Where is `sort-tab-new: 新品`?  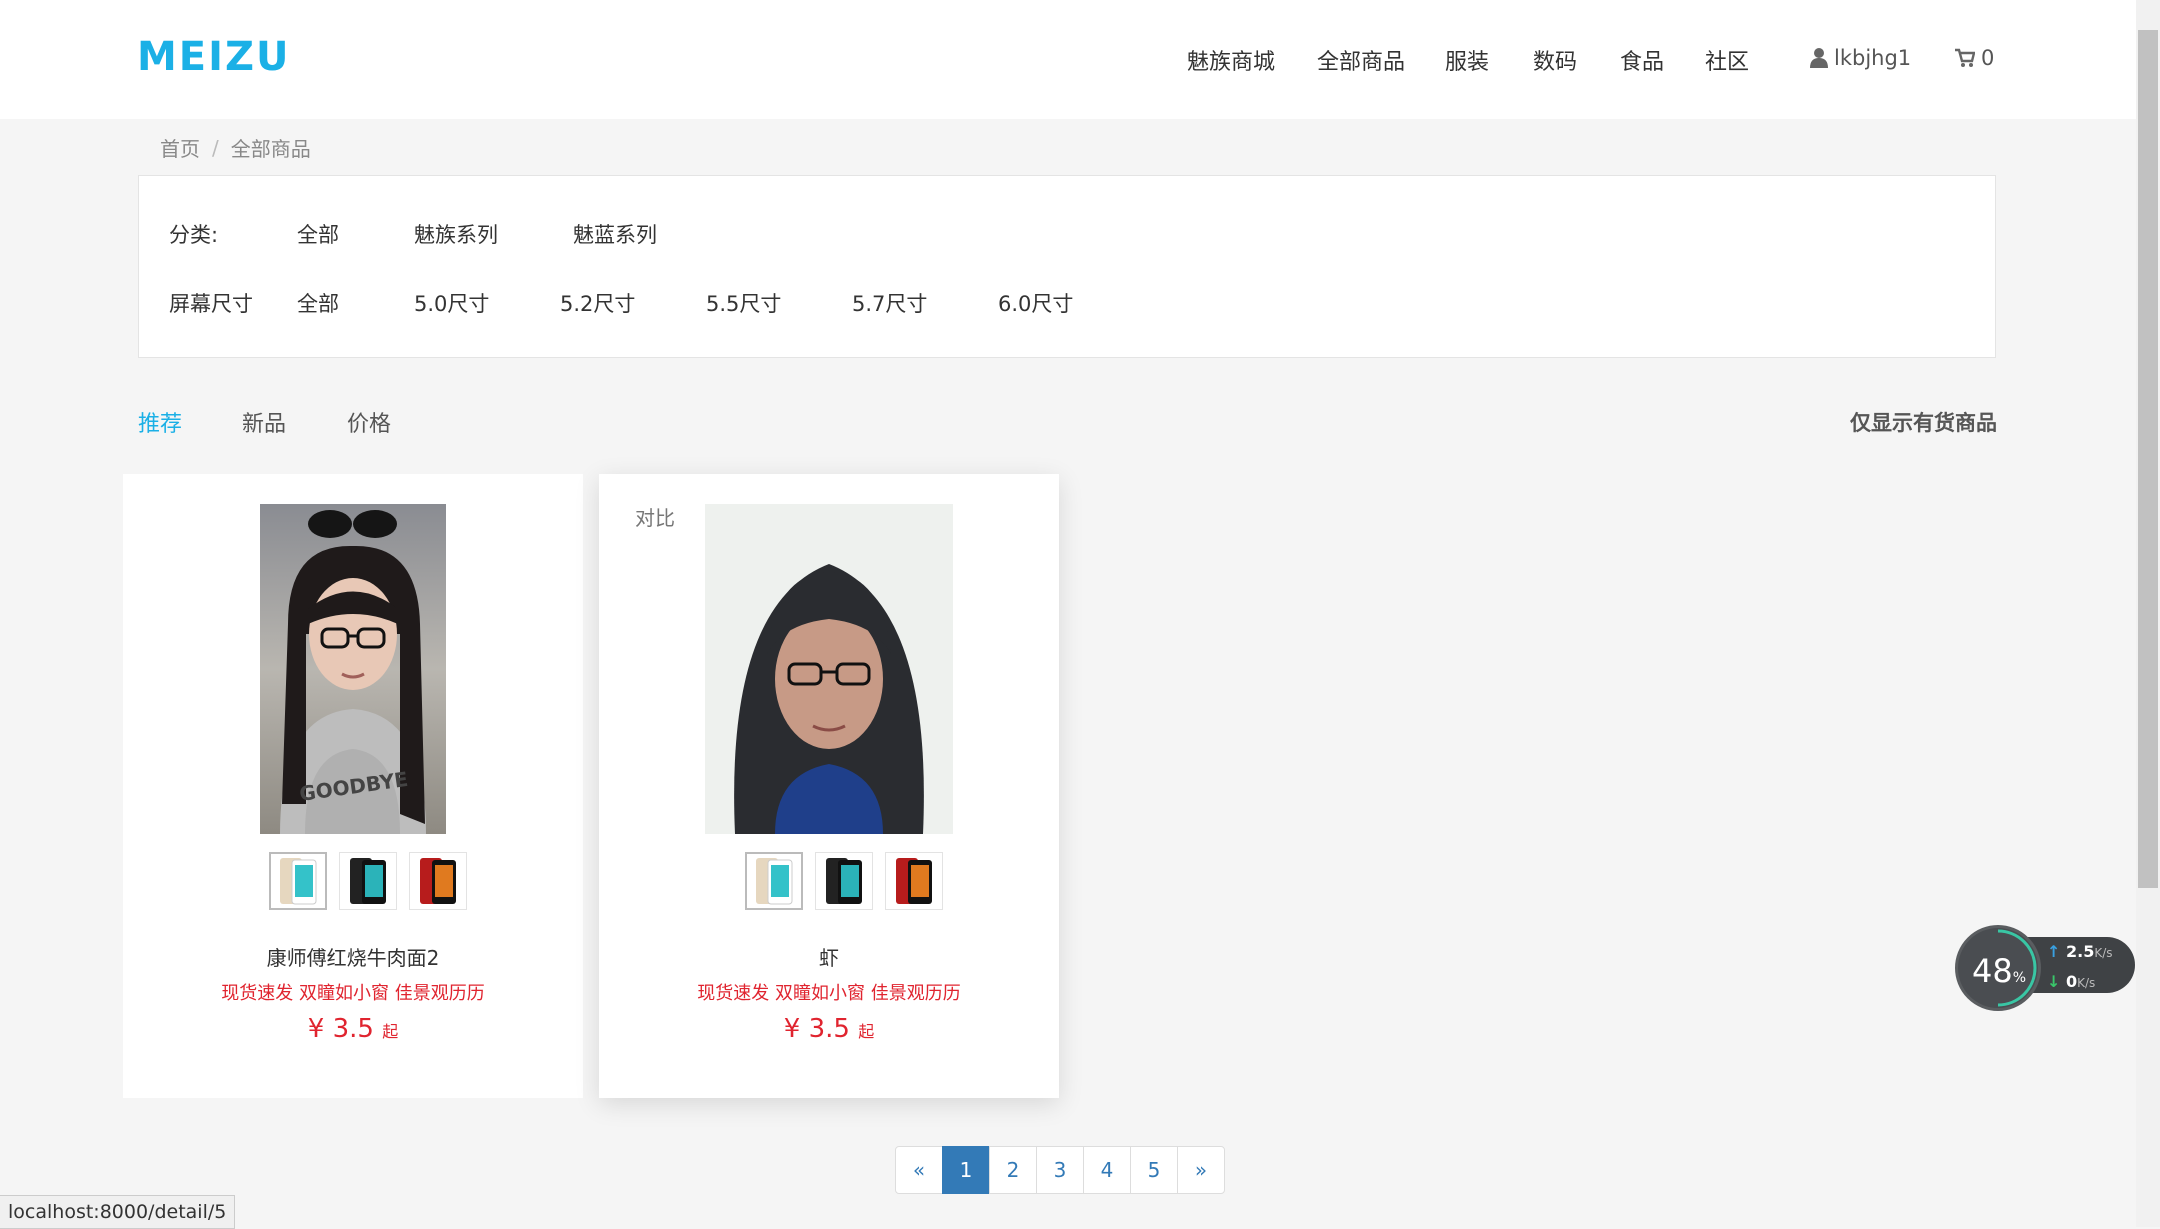 sort-tab-new: 新品 is located at coordinates (264, 422).